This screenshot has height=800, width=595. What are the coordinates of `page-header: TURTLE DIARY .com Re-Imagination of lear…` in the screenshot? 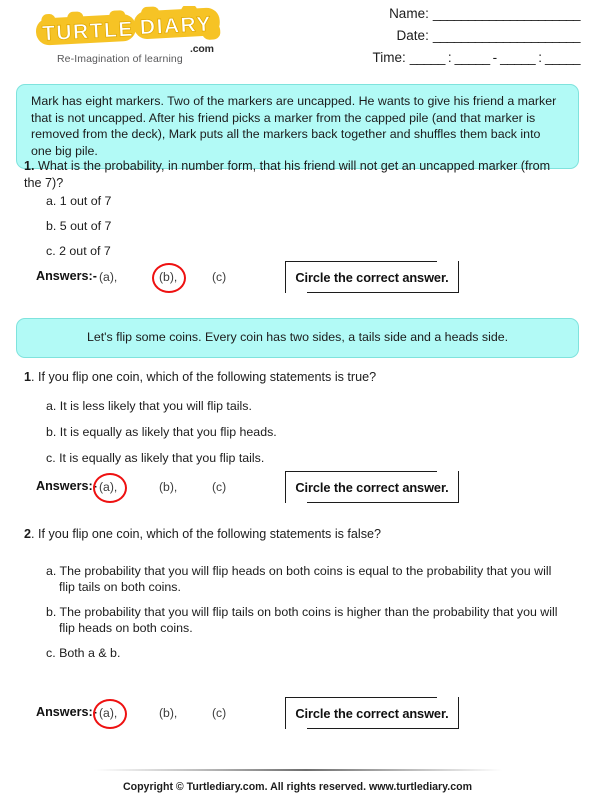 It's located at (297, 39).